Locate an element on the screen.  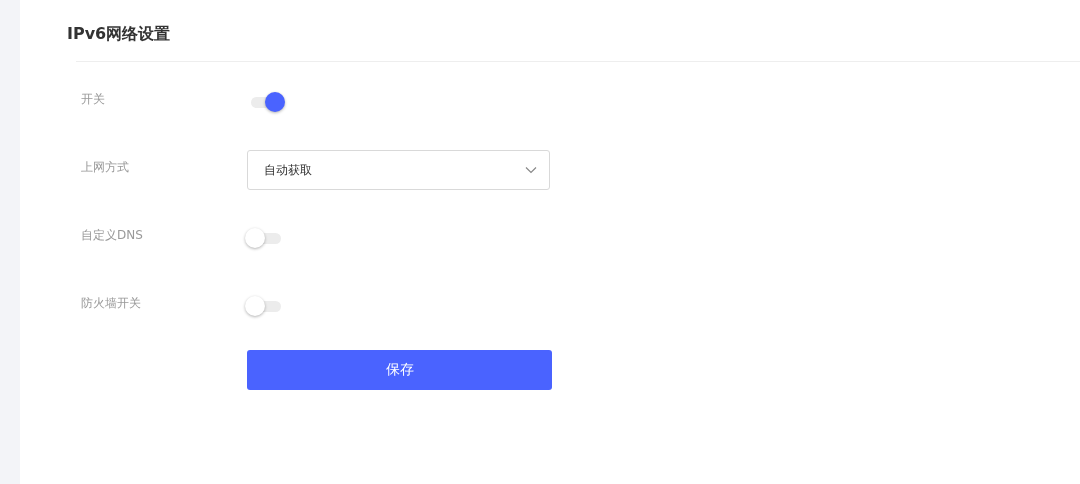
field-label: 防火墙开关 is located at coordinates (111, 303).